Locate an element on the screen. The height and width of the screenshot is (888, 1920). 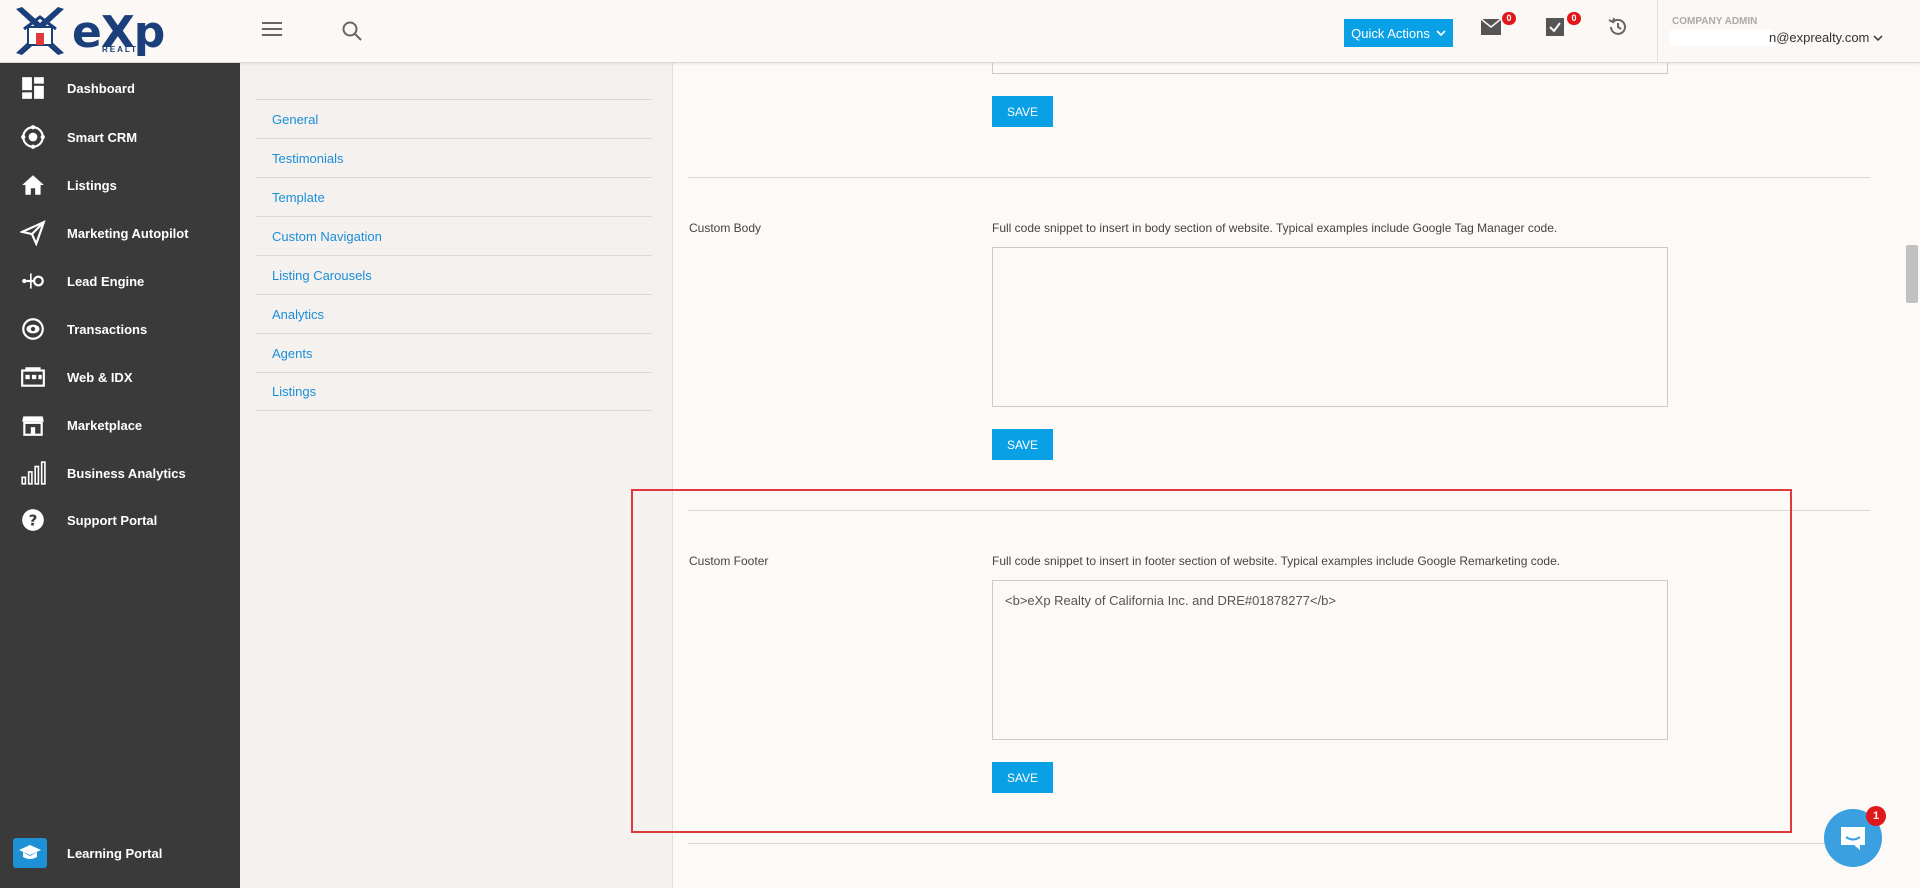
search-icon is located at coordinates (352, 31).